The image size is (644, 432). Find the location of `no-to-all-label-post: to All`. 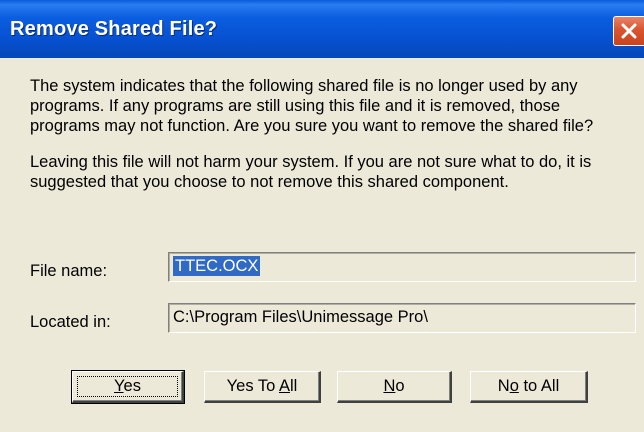

no-to-all-label-post: to All is located at coordinates (539, 386).